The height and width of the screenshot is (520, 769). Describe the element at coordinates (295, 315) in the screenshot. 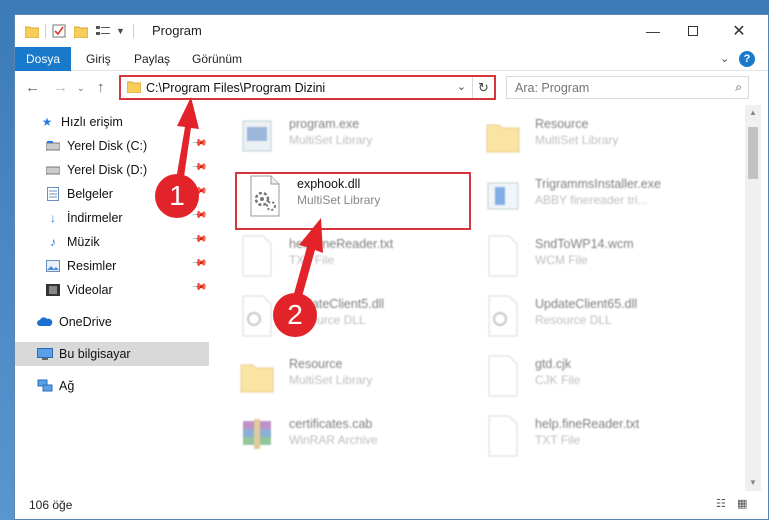

I see `step-2-badge: 2` at that location.